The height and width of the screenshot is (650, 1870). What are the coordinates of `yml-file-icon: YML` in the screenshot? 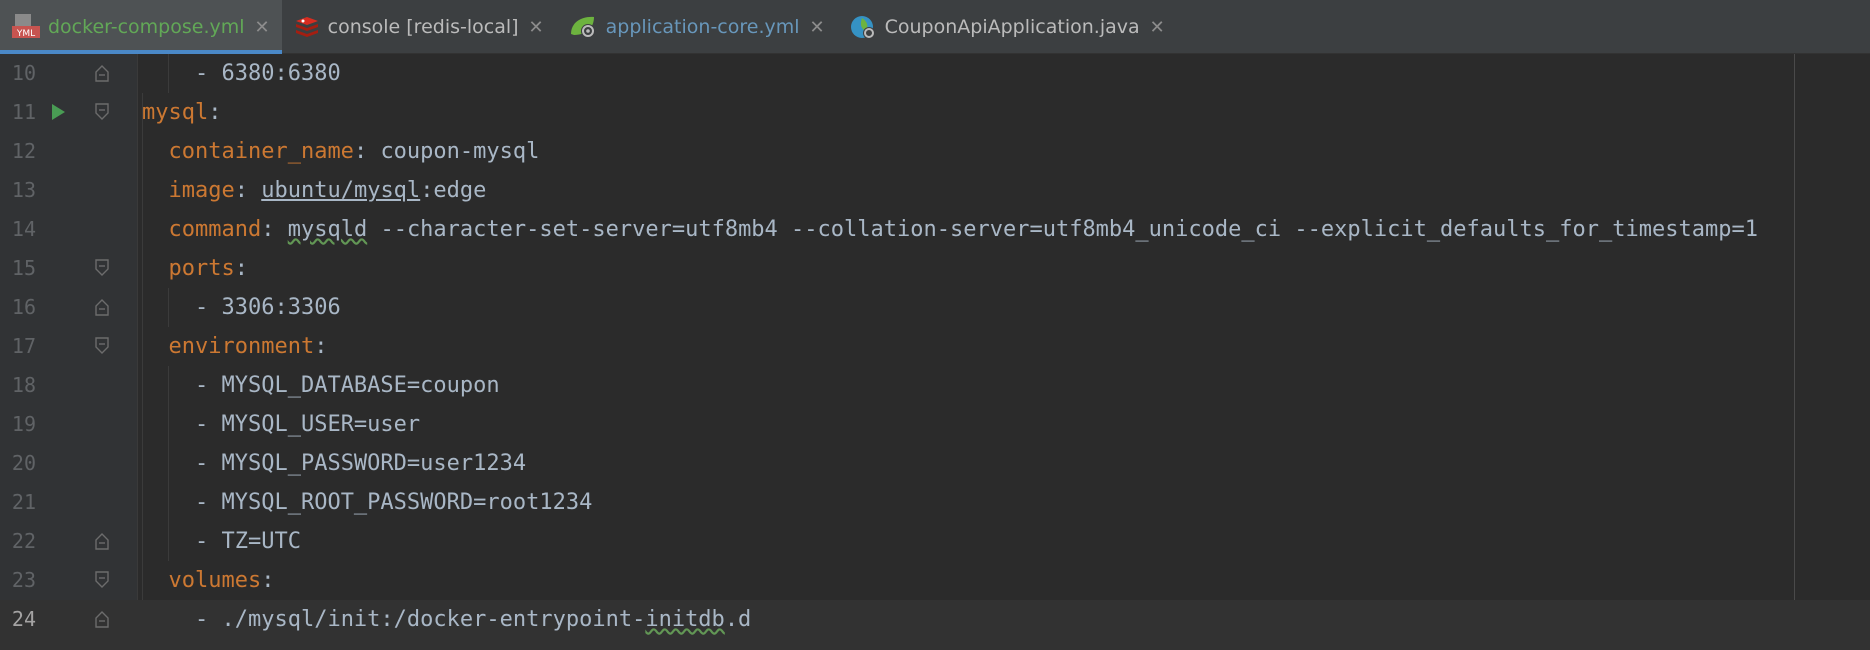 It's located at (26, 27).